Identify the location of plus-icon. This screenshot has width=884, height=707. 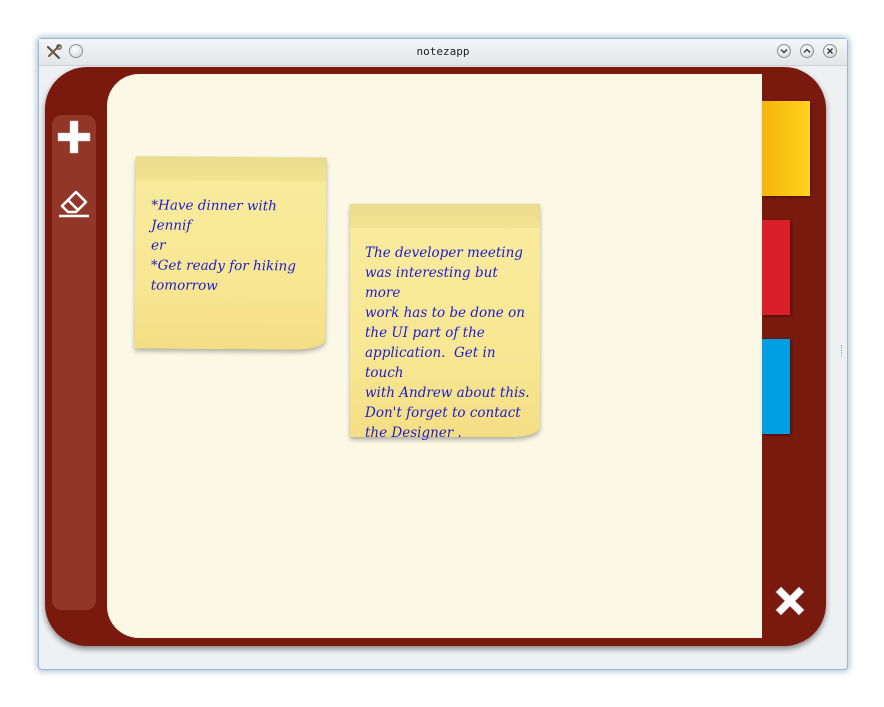
(74, 137).